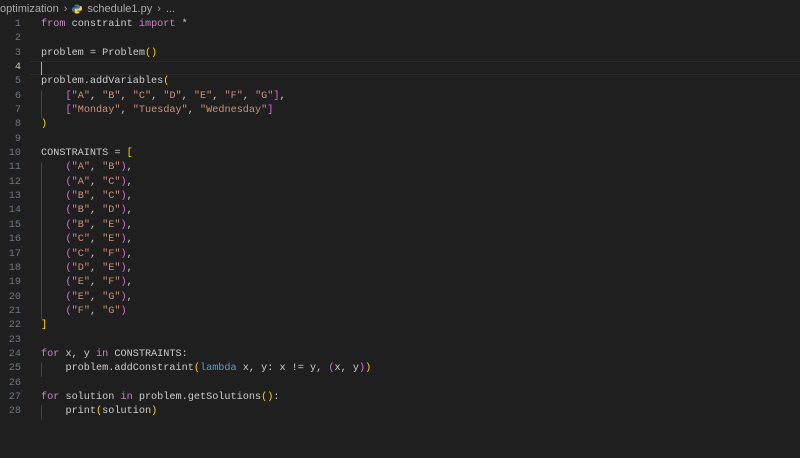 This screenshot has width=800, height=458. Describe the element at coordinates (400, 54) in the screenshot. I see `code-line: 3 problem = Problem()` at that location.